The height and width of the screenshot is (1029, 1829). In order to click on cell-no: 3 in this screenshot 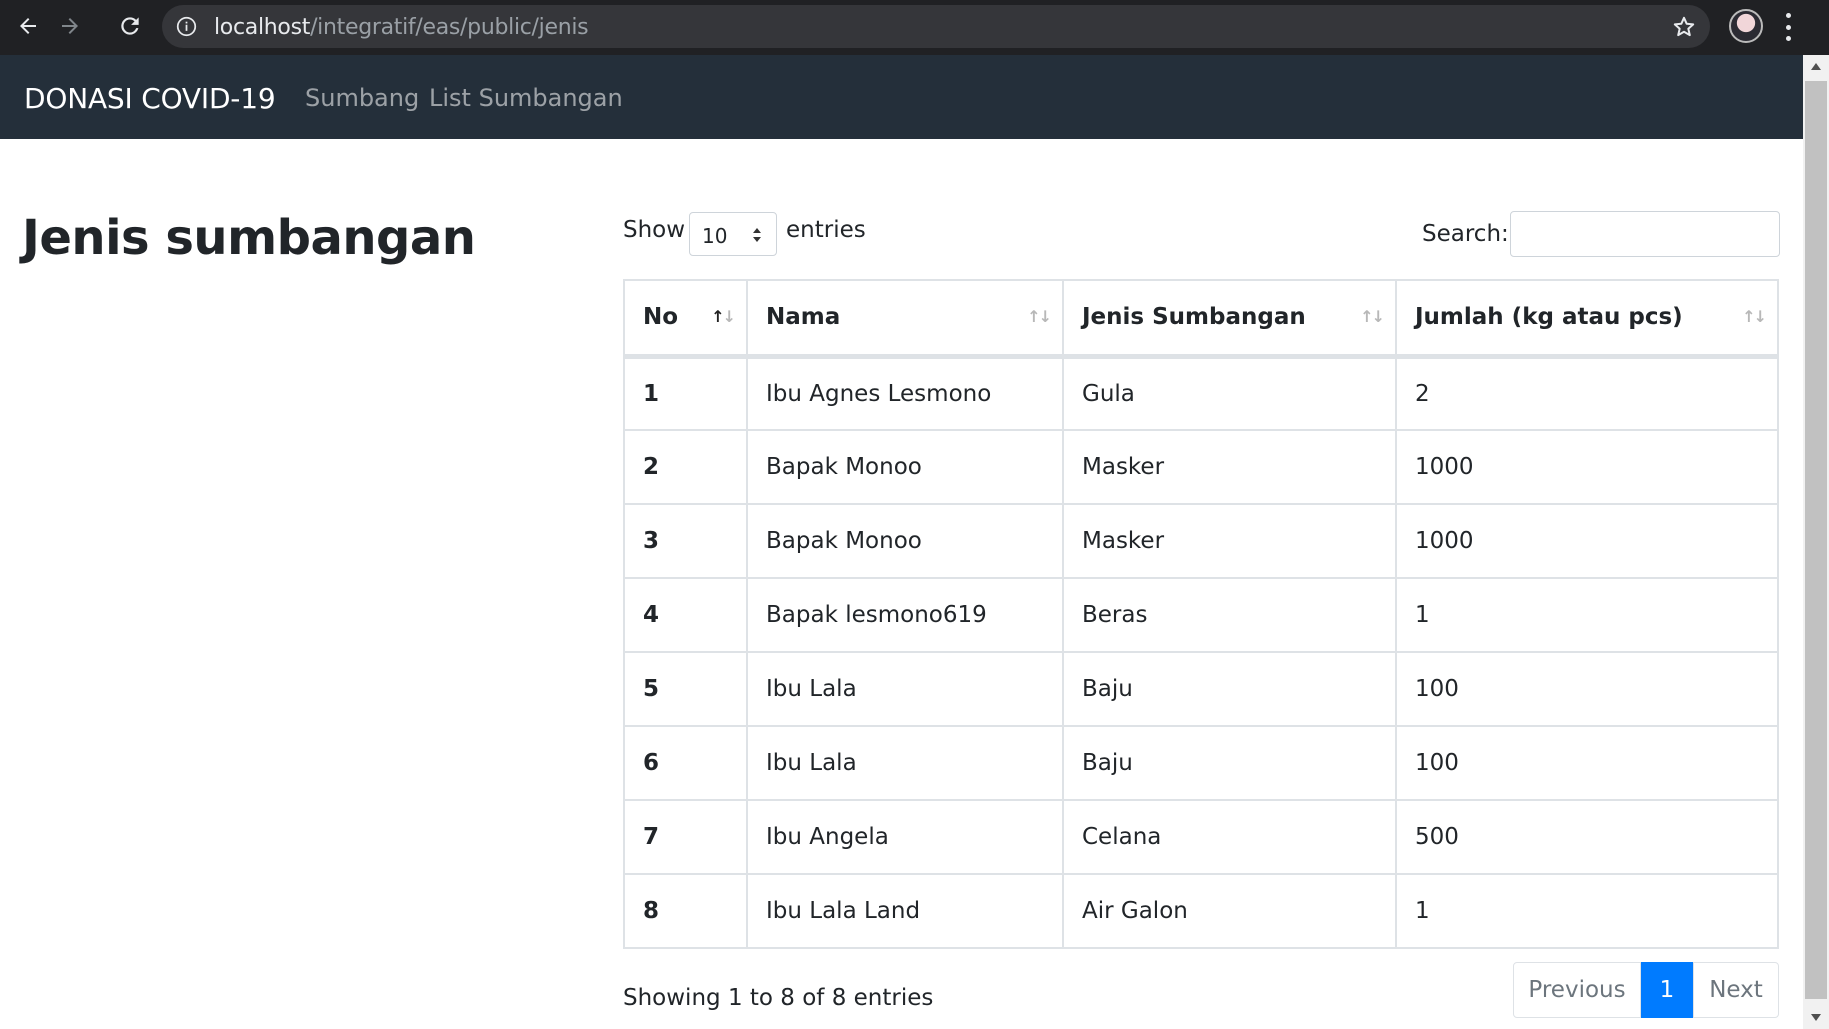, I will do `click(685, 541)`.